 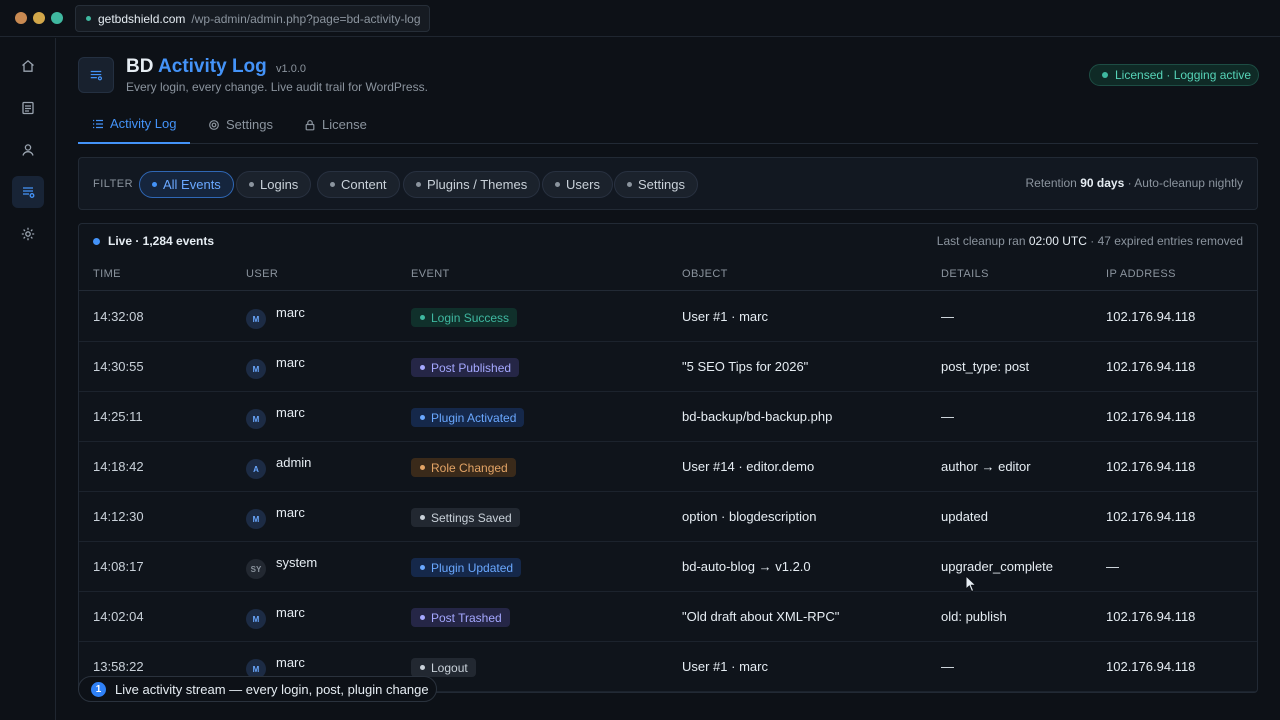 What do you see at coordinates (1102, 183) in the screenshot?
I see `retention-value: 90 days` at bounding box center [1102, 183].